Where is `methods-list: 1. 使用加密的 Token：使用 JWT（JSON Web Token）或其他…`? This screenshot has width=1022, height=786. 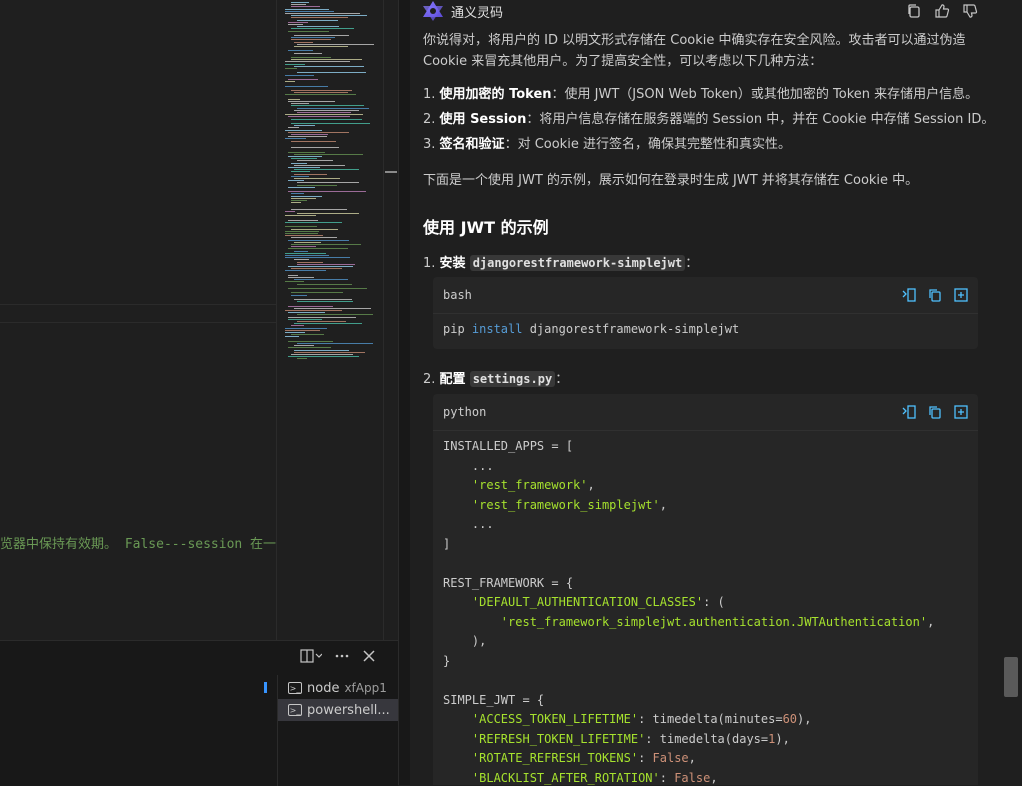 methods-list: 1. 使用加密的 Token：使用 JWT（JSON Web Token）或其他… is located at coordinates (706, 122).